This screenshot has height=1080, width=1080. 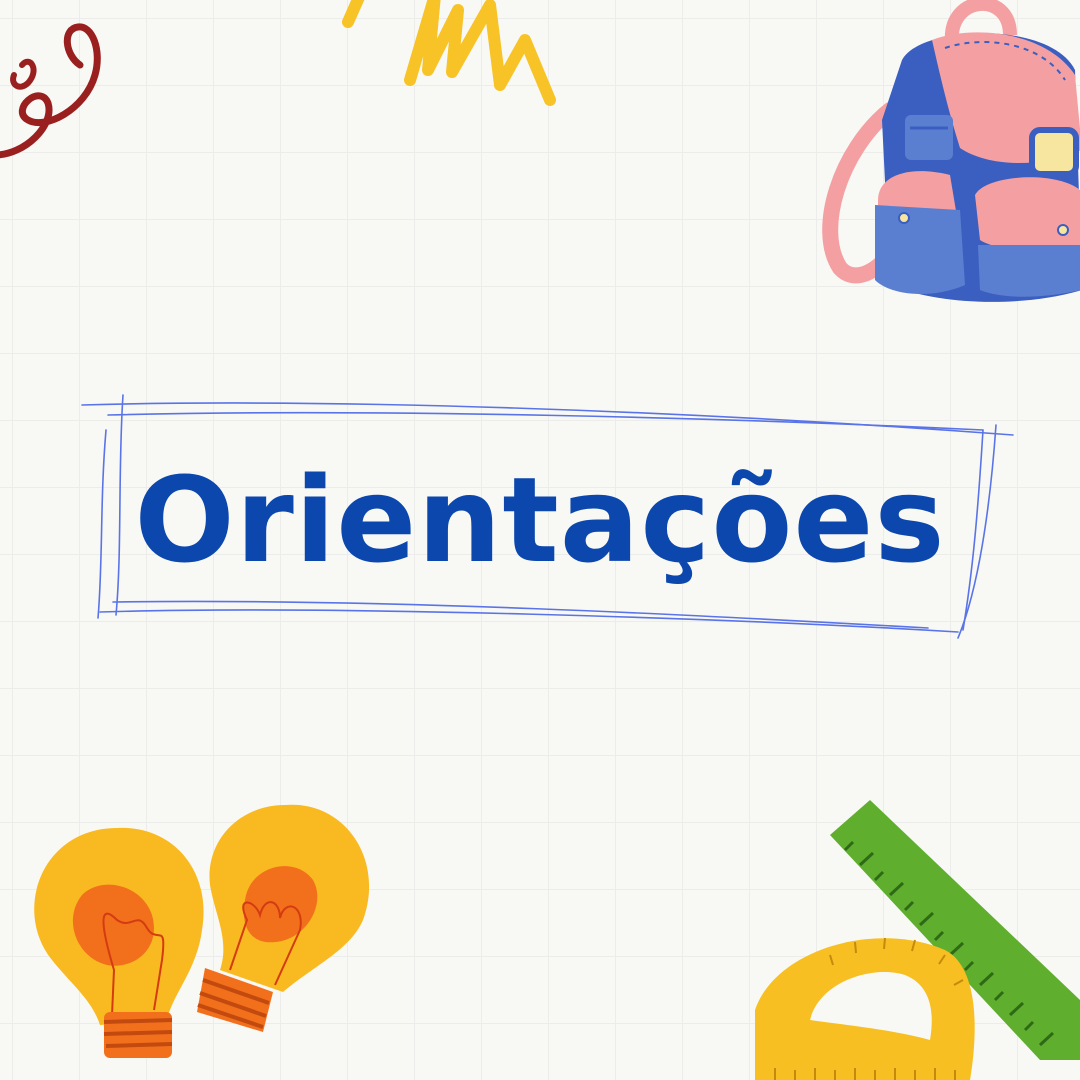 I want to click on protractor-icon, so click(x=865, y=1008).